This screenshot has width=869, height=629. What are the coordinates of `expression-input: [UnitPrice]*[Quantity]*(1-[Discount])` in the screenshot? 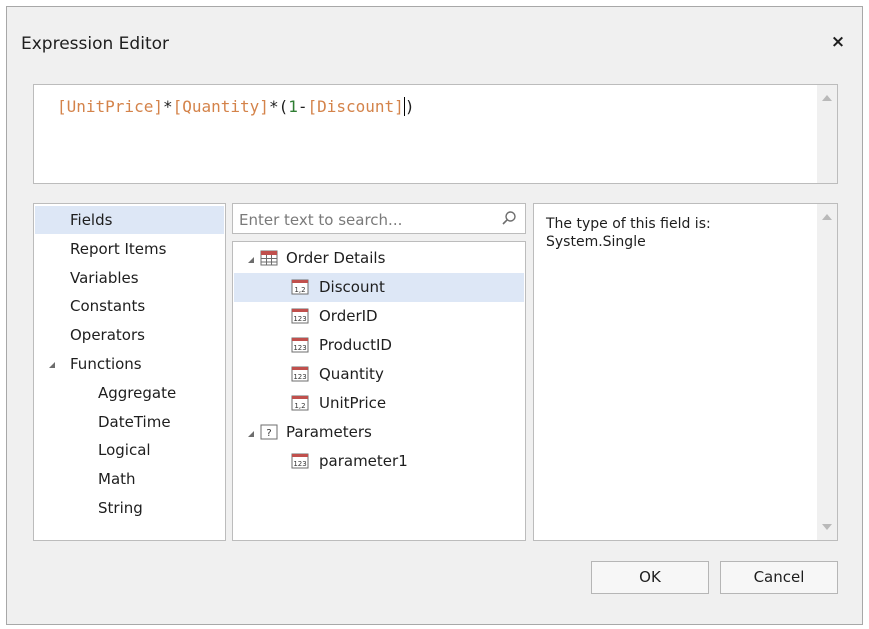 It's located at (435, 134).